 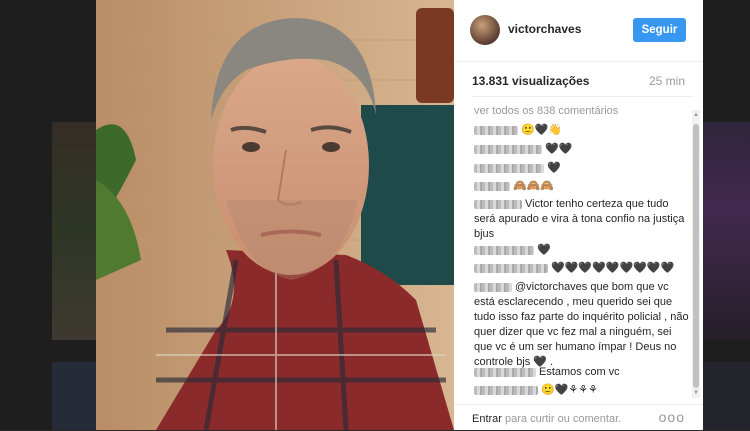 I want to click on login-prompt-text: para curtir ou comentar., so click(x=561, y=419).